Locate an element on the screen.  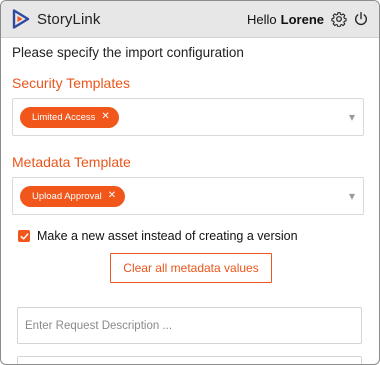
gear-icon is located at coordinates (339, 19).